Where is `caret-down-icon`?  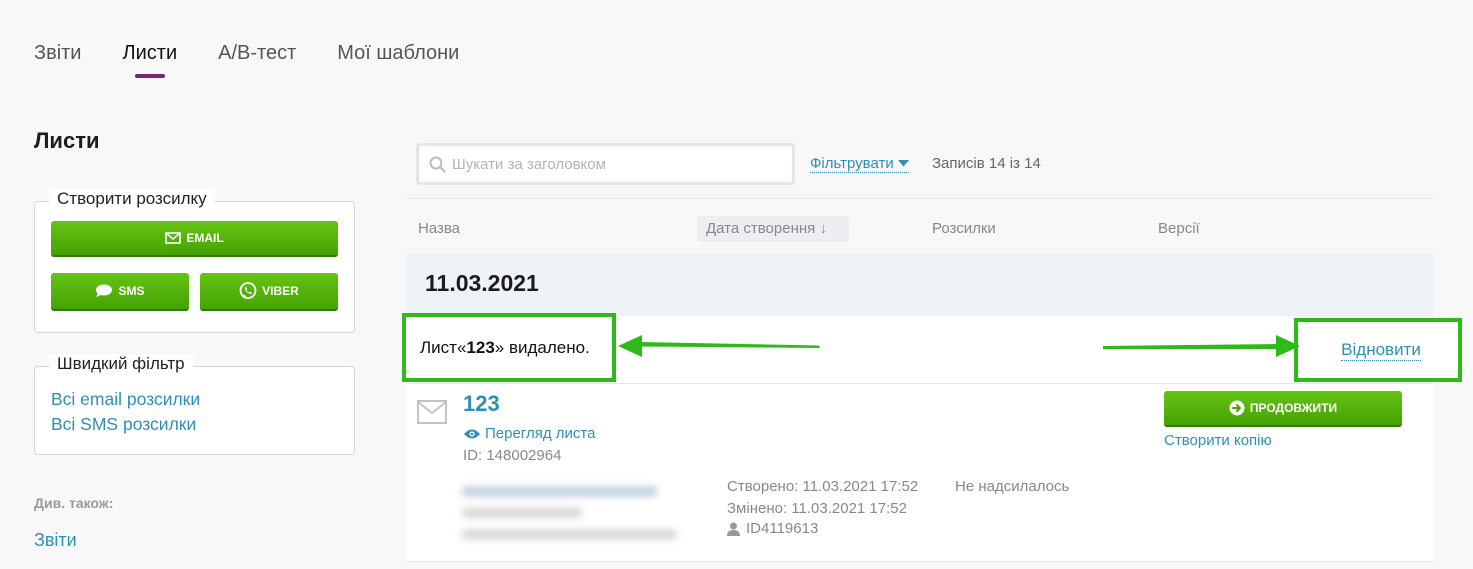
caret-down-icon is located at coordinates (903, 163).